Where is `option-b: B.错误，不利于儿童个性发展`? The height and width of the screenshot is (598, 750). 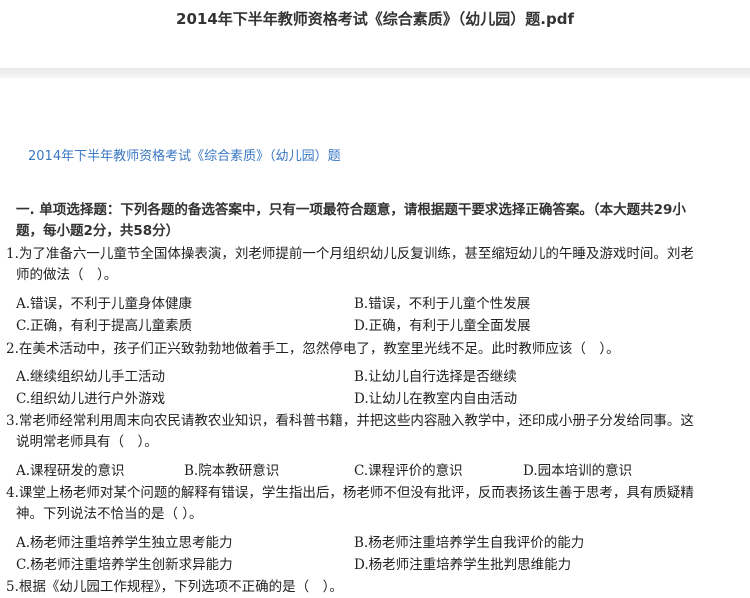 option-b: B.错误，不利于儿童个性发展 is located at coordinates (442, 304).